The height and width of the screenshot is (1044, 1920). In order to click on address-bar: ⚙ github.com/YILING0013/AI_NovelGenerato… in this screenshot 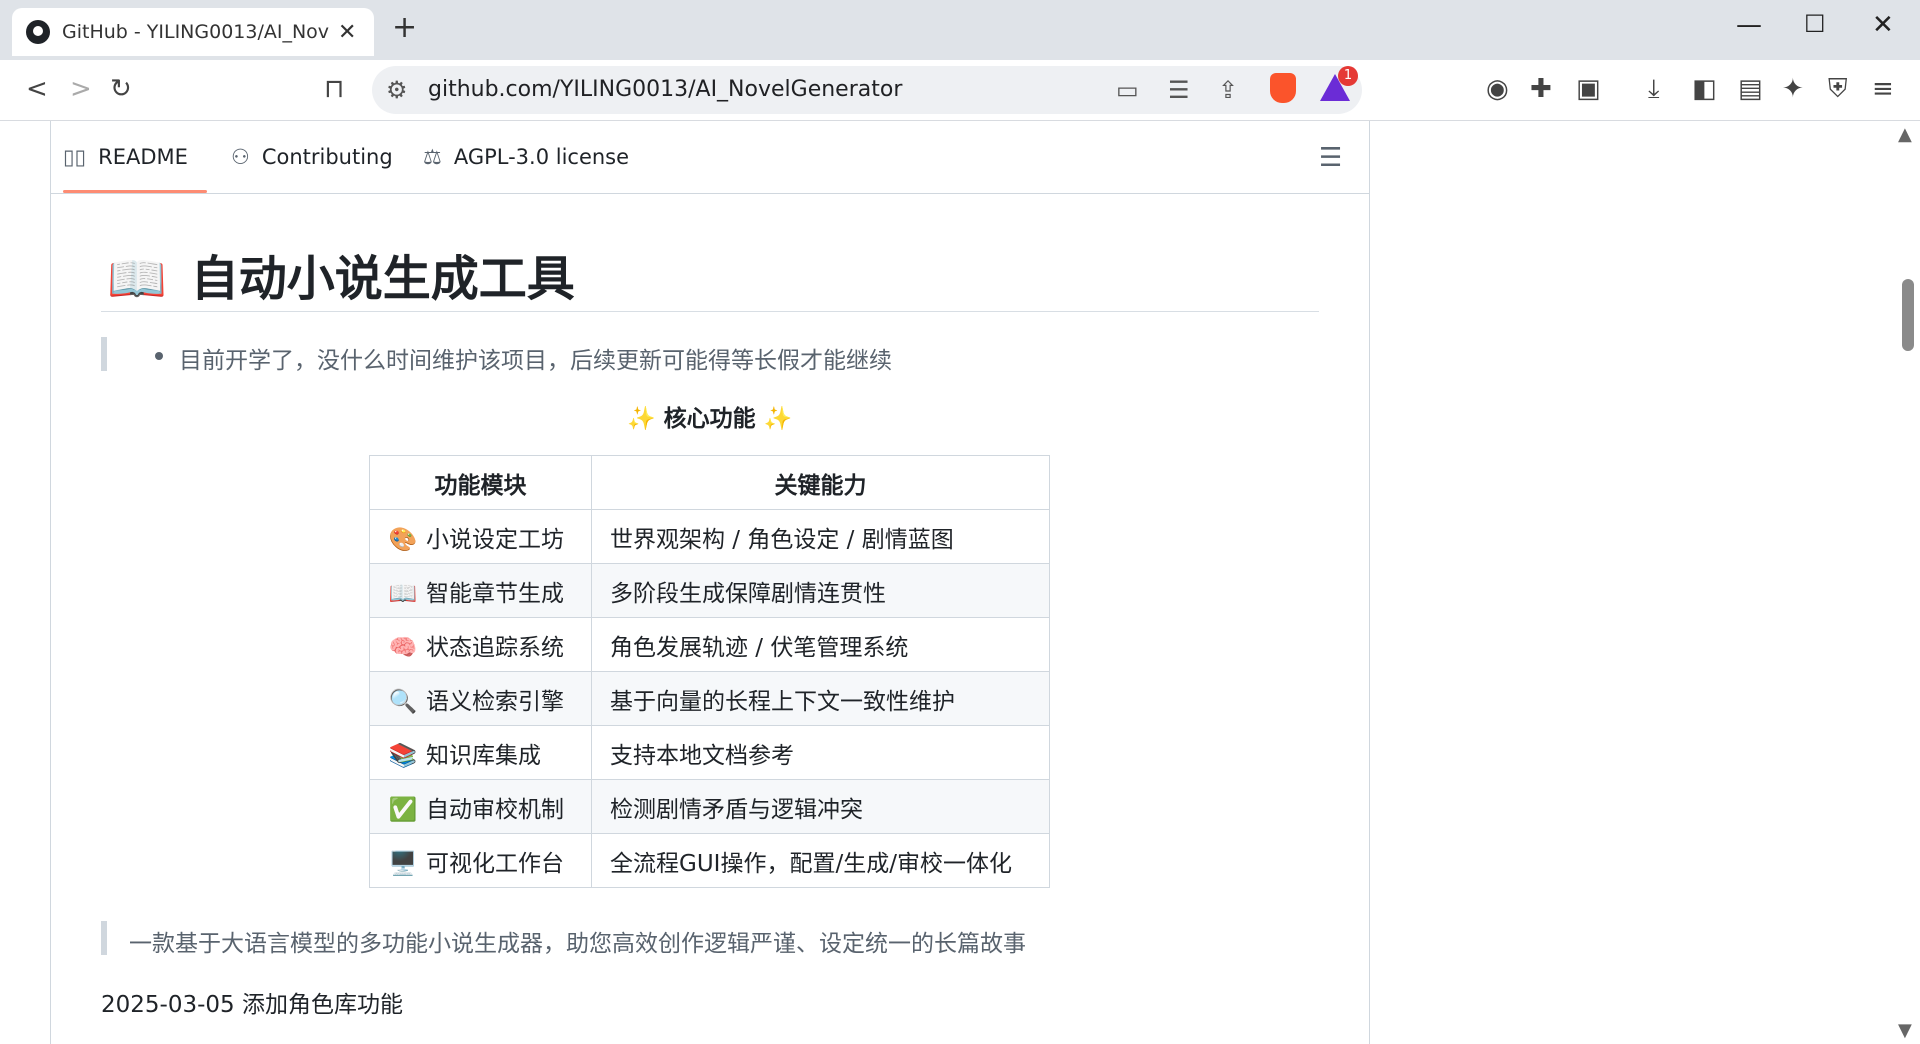, I will do `click(867, 90)`.